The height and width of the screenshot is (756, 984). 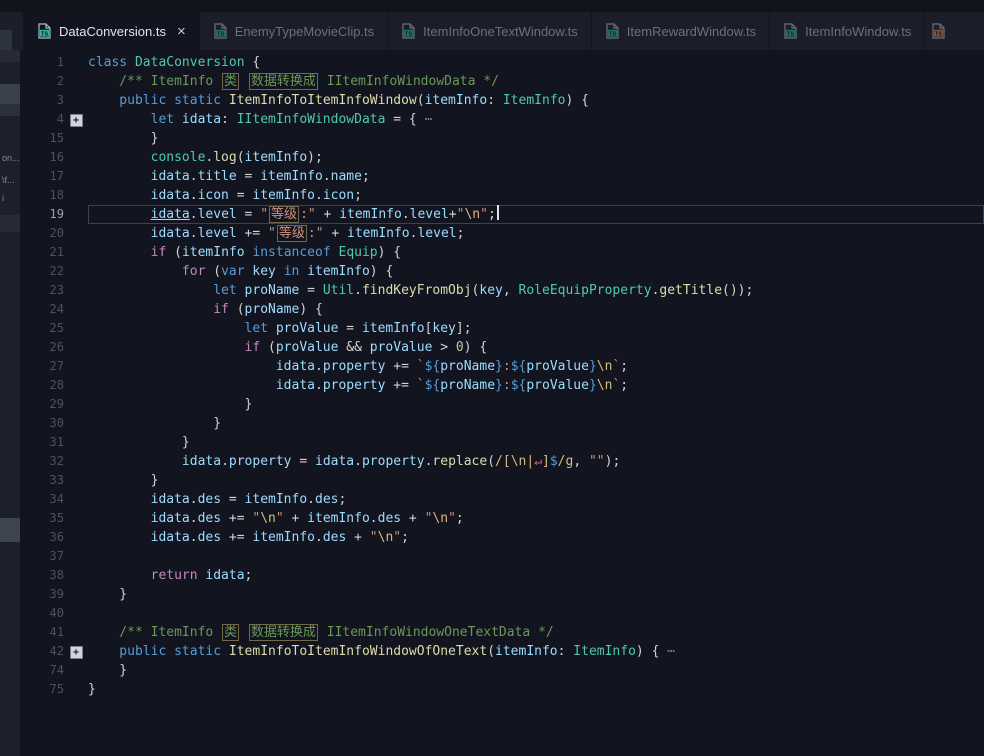 What do you see at coordinates (936, 31) in the screenshot?
I see `tab-partial: TS` at bounding box center [936, 31].